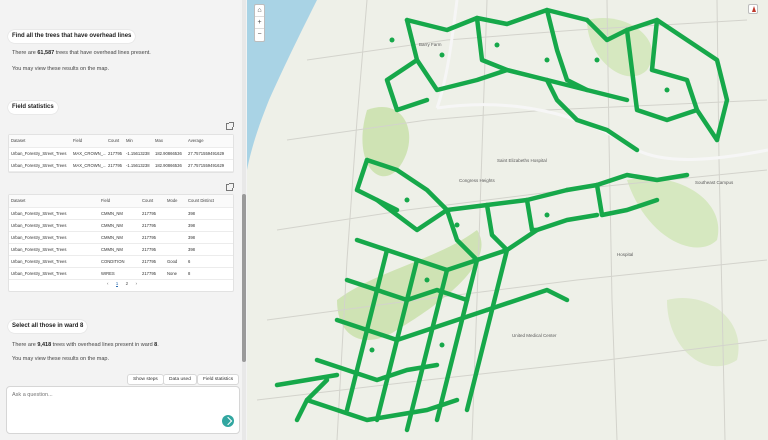  What do you see at coordinates (209, 261) in the screenshot?
I see `table-cell: 6` at bounding box center [209, 261].